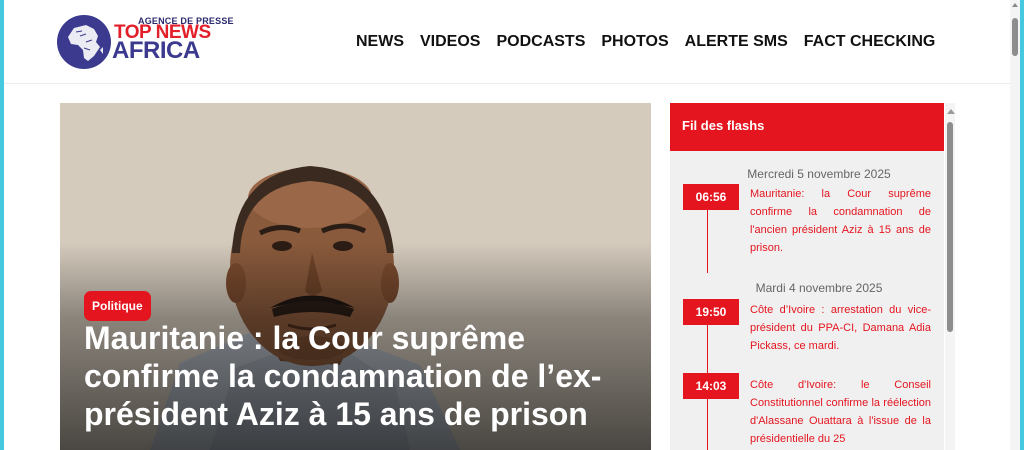 The width and height of the screenshot is (1024, 450). What do you see at coordinates (450, 42) in the screenshot?
I see `nav-videos: VIDEOS` at bounding box center [450, 42].